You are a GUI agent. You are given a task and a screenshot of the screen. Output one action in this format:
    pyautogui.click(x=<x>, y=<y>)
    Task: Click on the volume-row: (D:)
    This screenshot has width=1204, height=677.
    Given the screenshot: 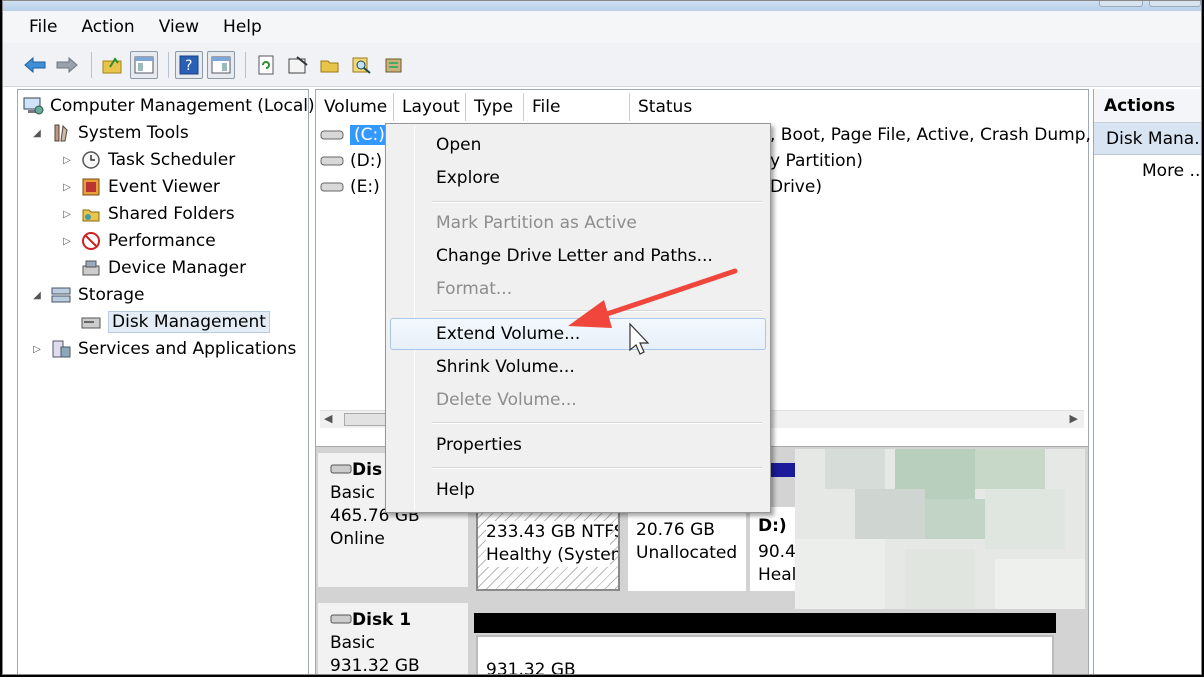 What is the action you would take?
    pyautogui.click(x=351, y=161)
    